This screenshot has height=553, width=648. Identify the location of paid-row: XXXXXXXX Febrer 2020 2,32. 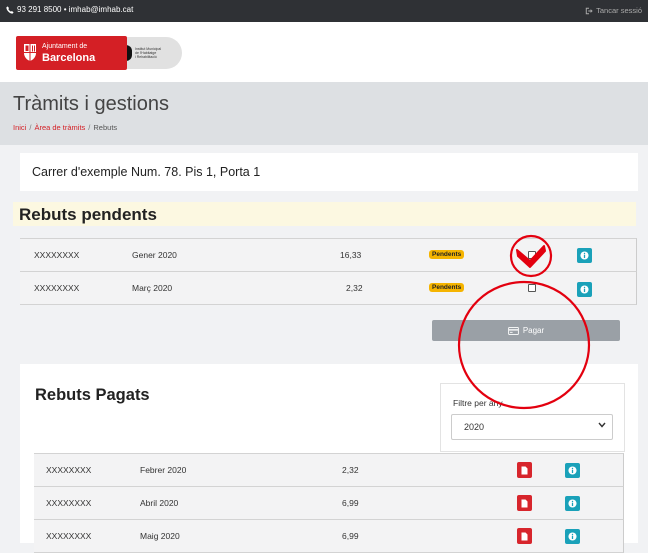
(329, 470).